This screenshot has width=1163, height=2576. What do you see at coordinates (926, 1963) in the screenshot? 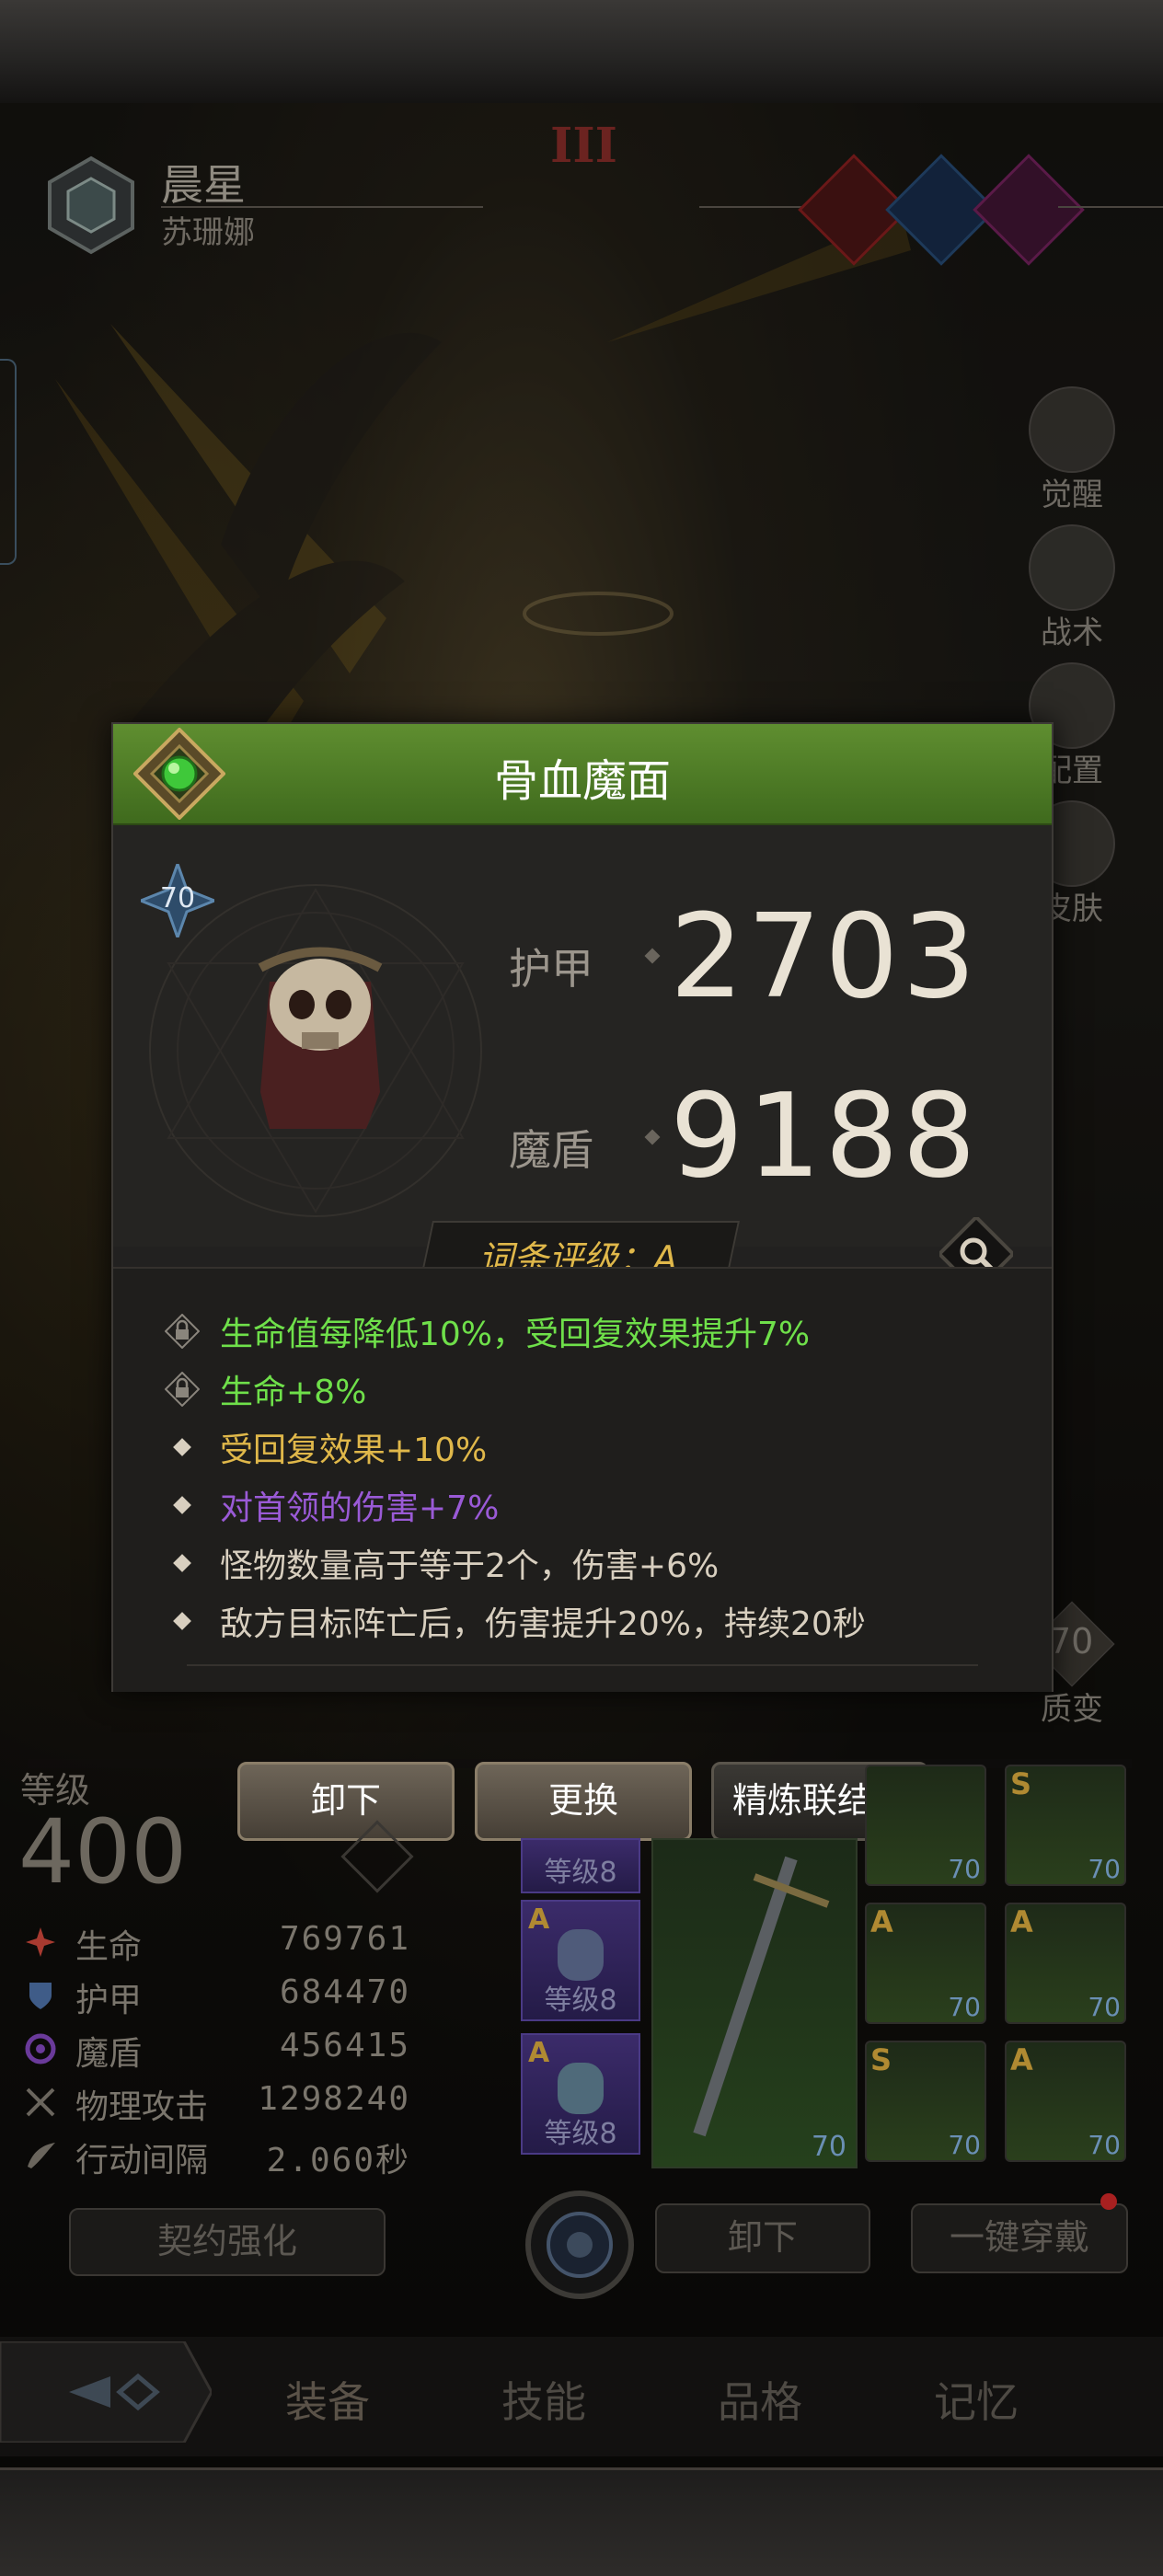
I see `equipment-slot-gloves: A 70` at bounding box center [926, 1963].